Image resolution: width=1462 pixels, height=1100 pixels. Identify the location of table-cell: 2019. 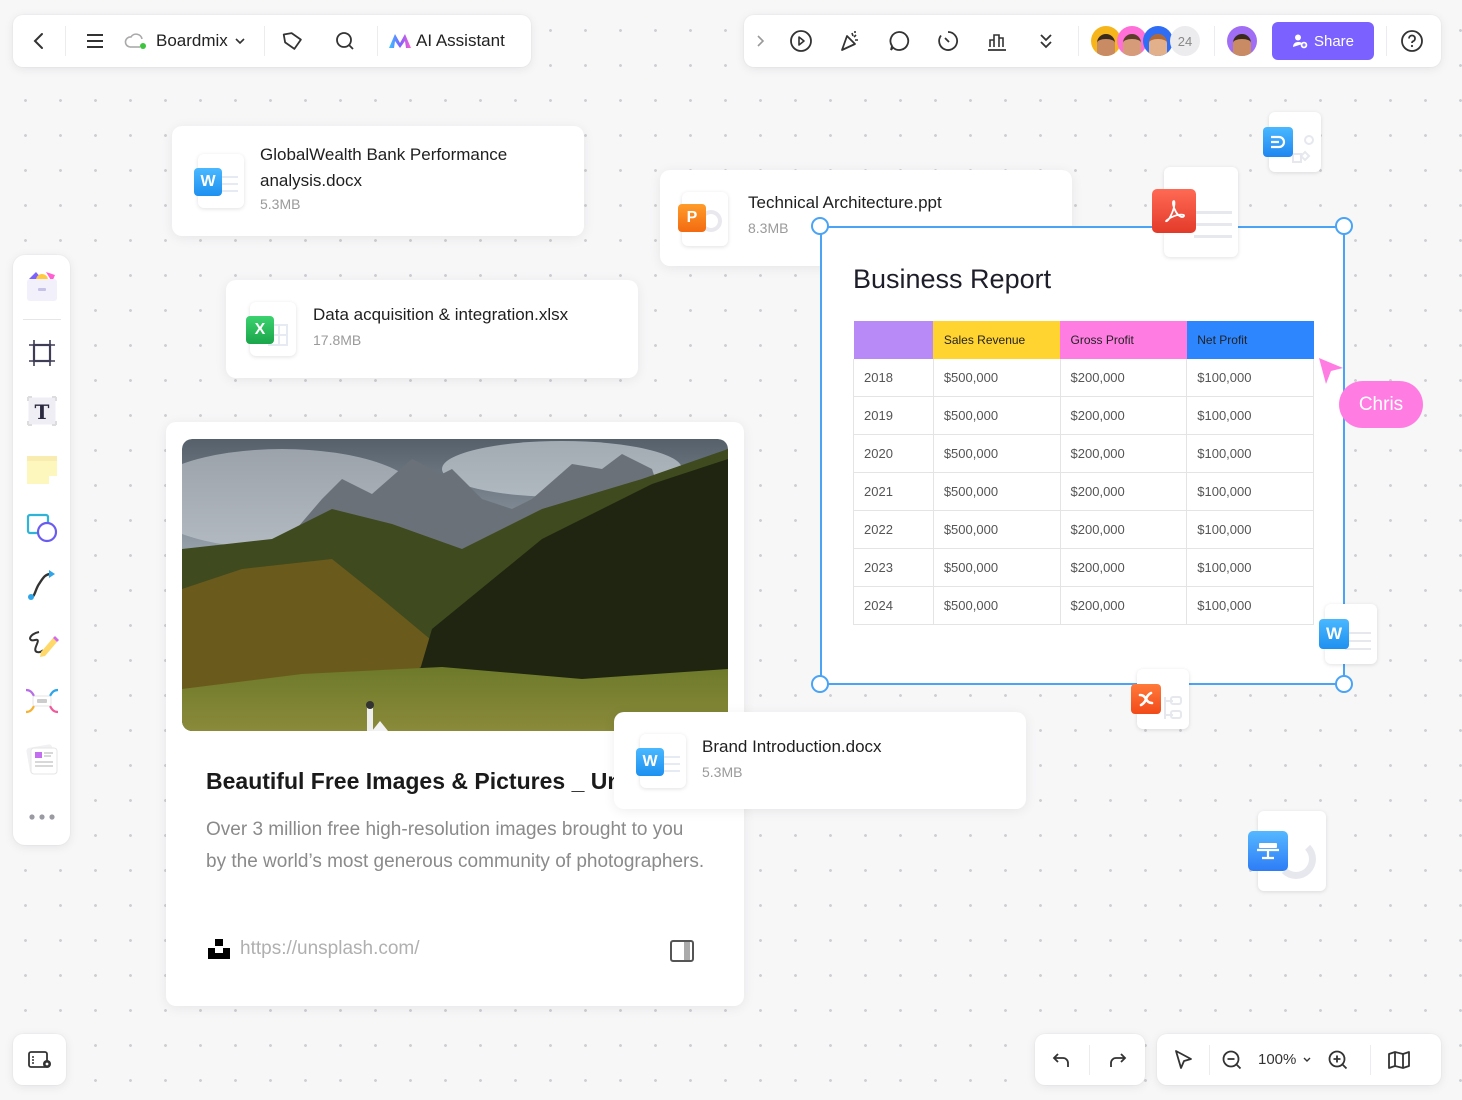
(893, 415).